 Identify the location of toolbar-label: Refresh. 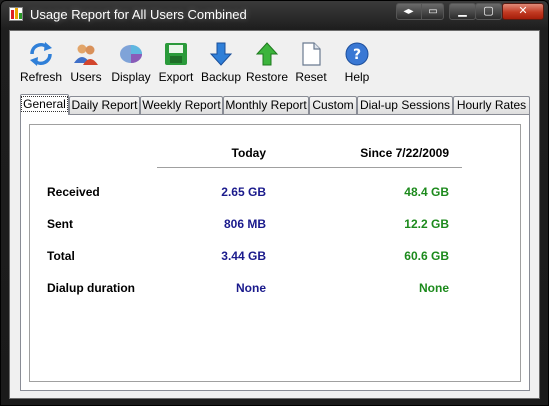
(41, 77).